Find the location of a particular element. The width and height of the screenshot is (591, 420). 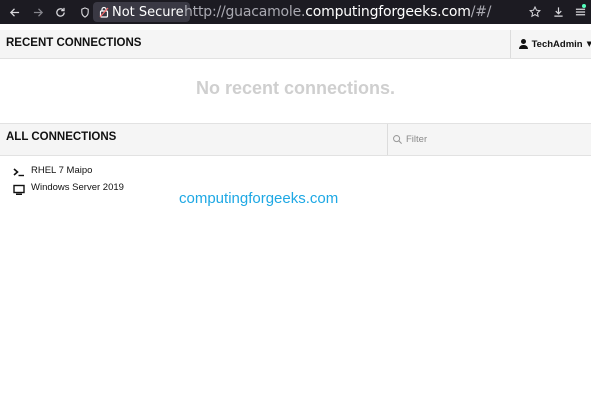

update-badge is located at coordinates (584, 6).